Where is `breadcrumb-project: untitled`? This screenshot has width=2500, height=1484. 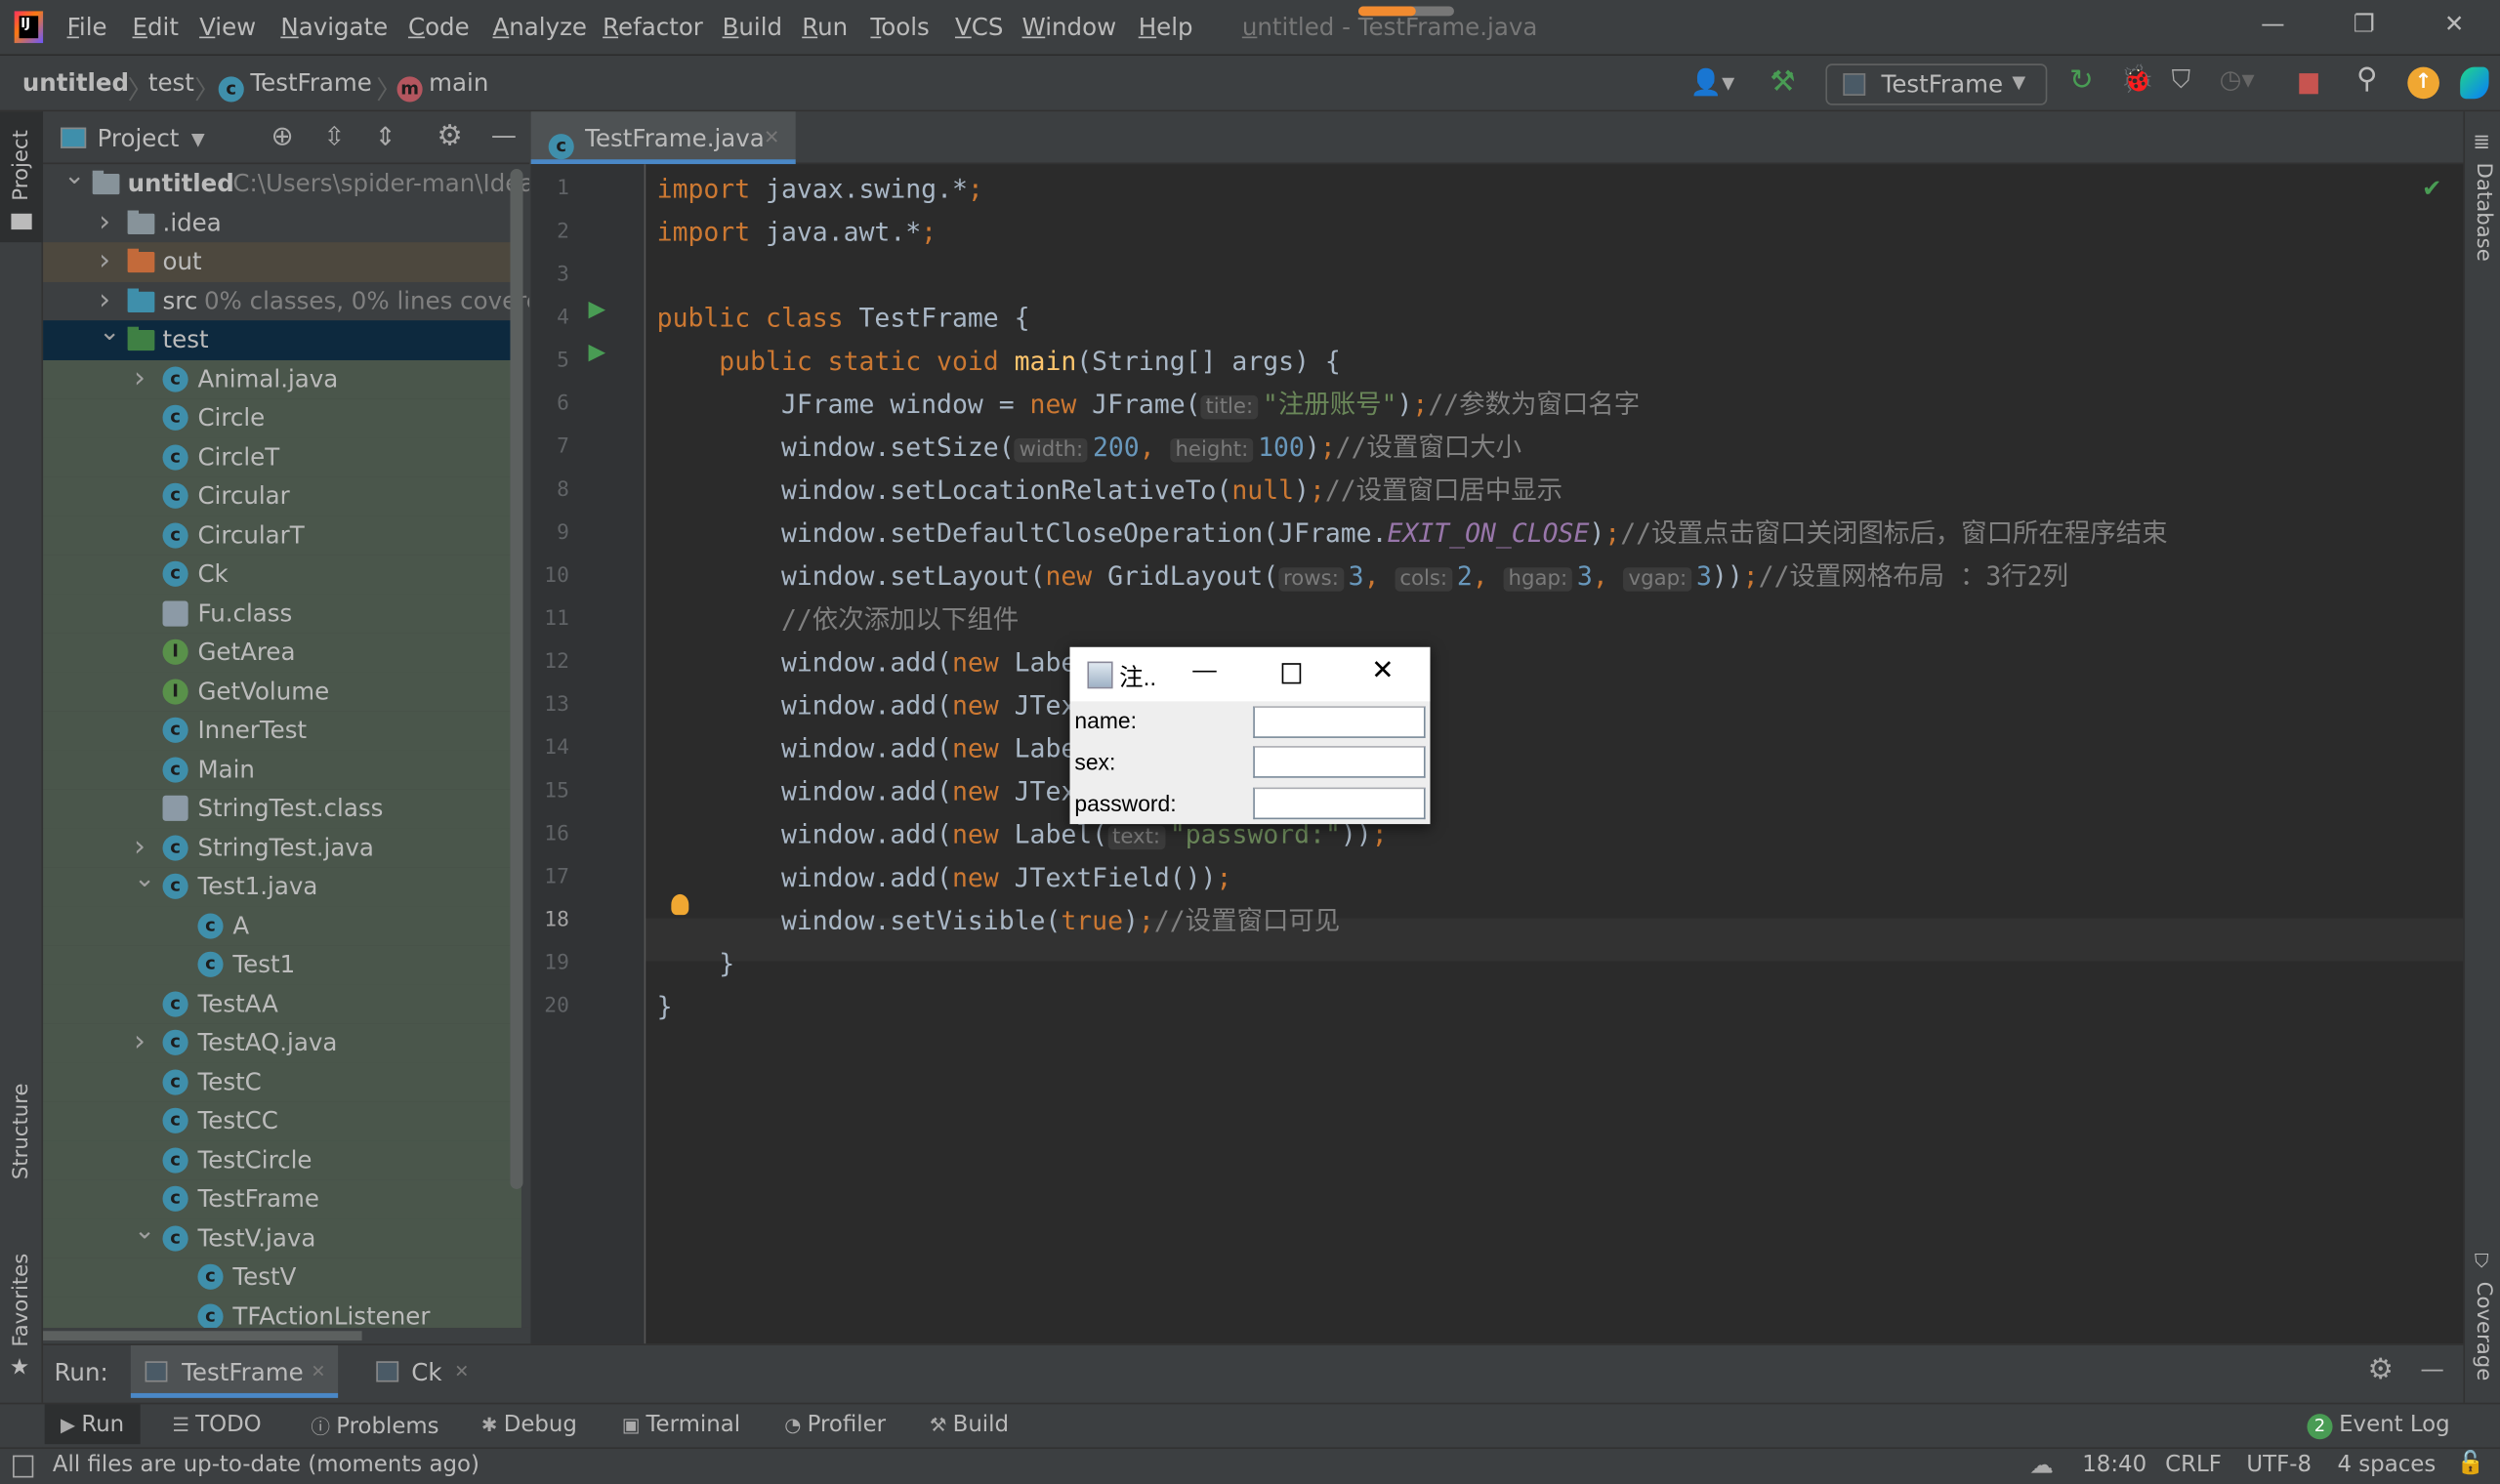
breadcrumb-project: untitled is located at coordinates (75, 83).